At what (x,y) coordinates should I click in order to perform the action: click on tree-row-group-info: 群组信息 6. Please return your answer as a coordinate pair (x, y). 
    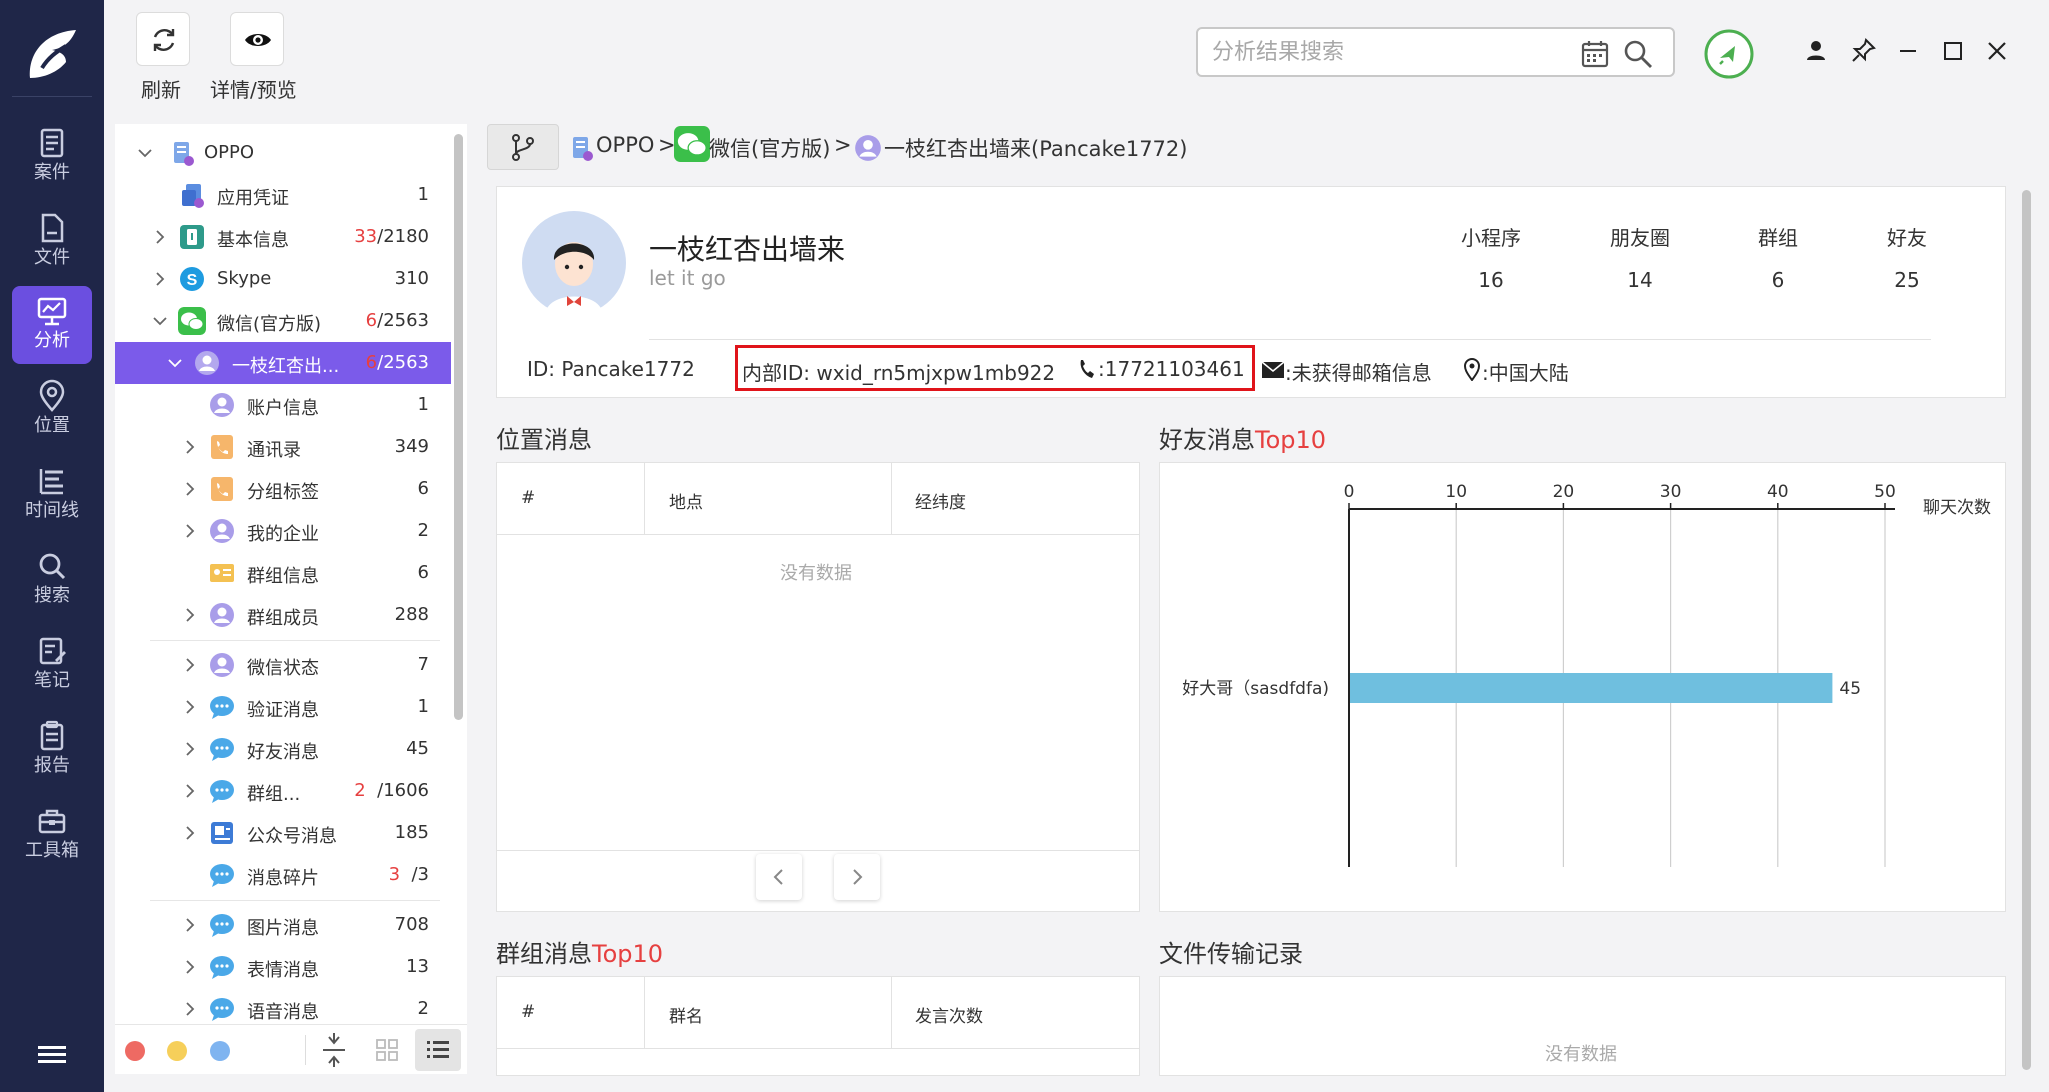
    Looking at the image, I should click on (283, 573).